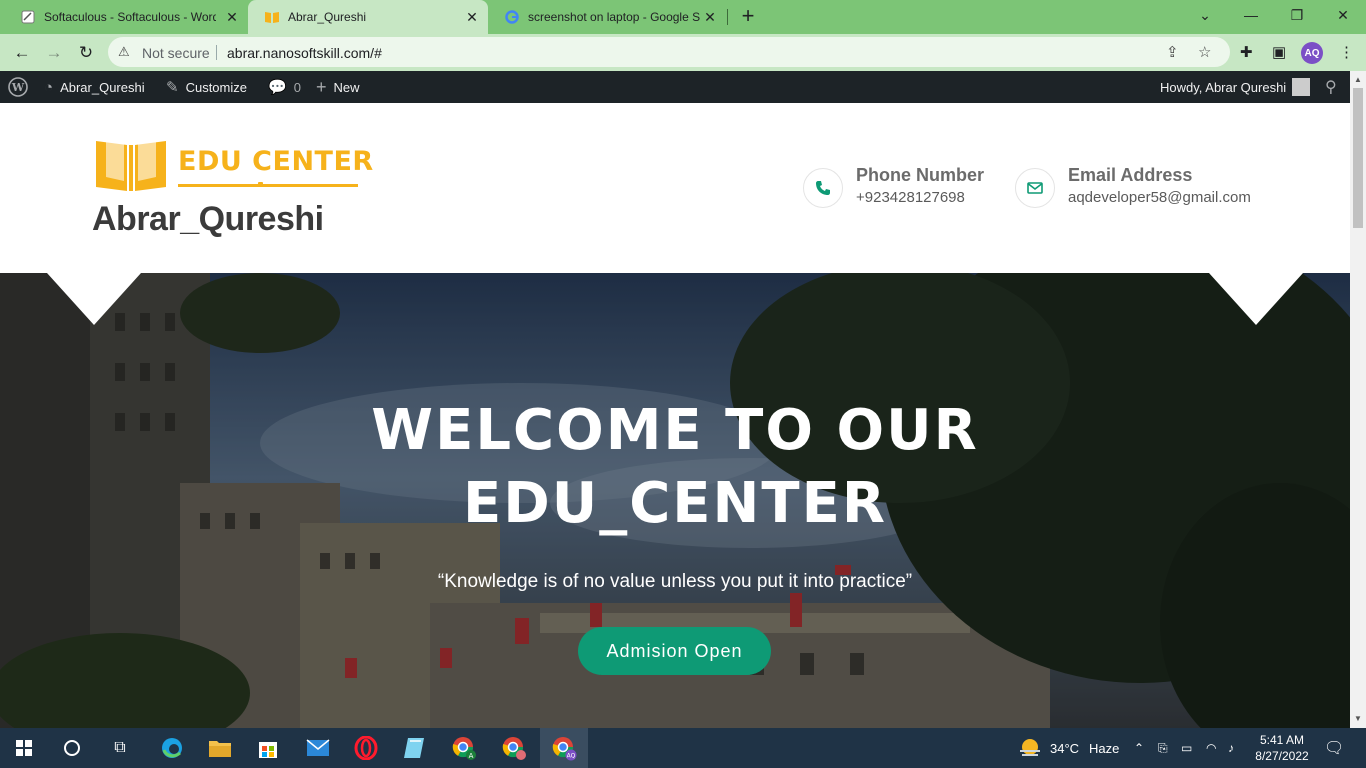 The height and width of the screenshot is (768, 1366). I want to click on phone-value: +923428127698, so click(910, 197).